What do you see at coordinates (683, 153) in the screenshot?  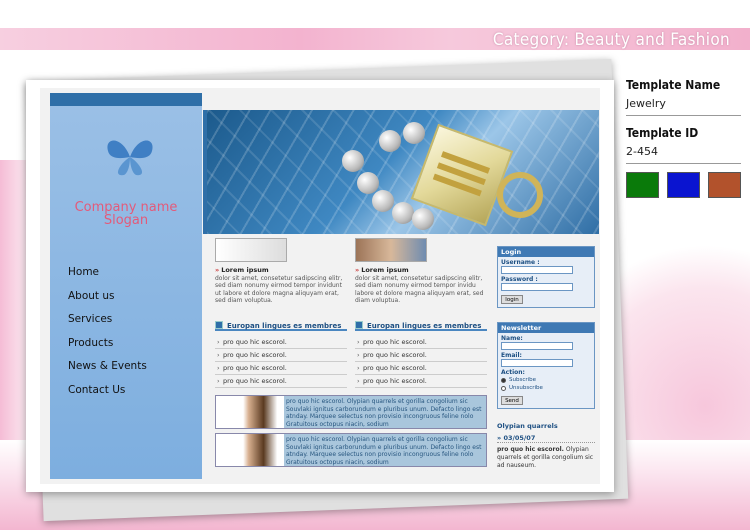 I see `template-id-value: 2-454` at bounding box center [683, 153].